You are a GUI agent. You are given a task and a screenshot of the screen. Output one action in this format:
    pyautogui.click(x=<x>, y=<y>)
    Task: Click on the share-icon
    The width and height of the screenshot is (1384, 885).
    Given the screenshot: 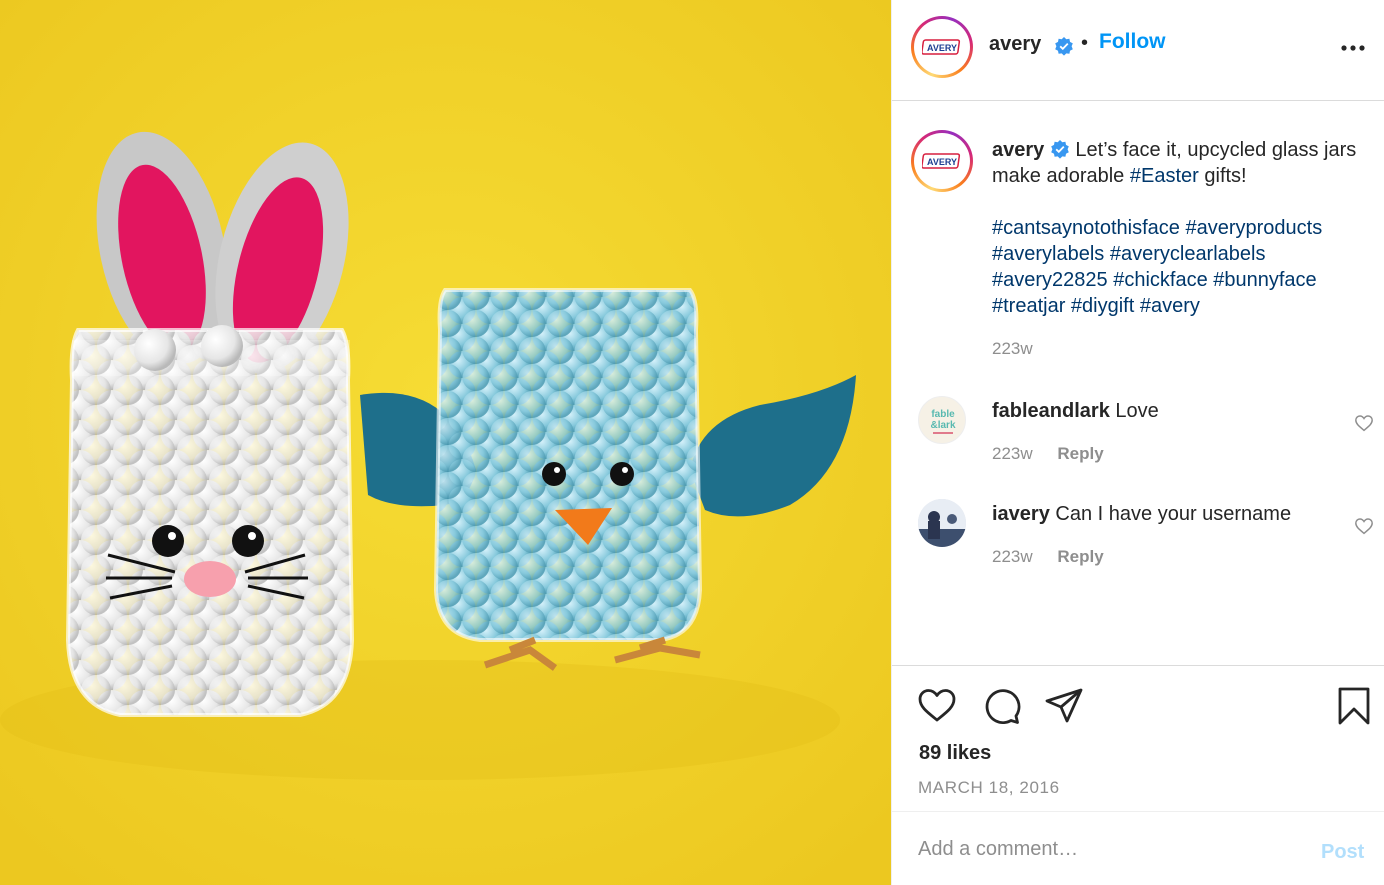 What is the action you would take?
    pyautogui.click(x=1064, y=706)
    